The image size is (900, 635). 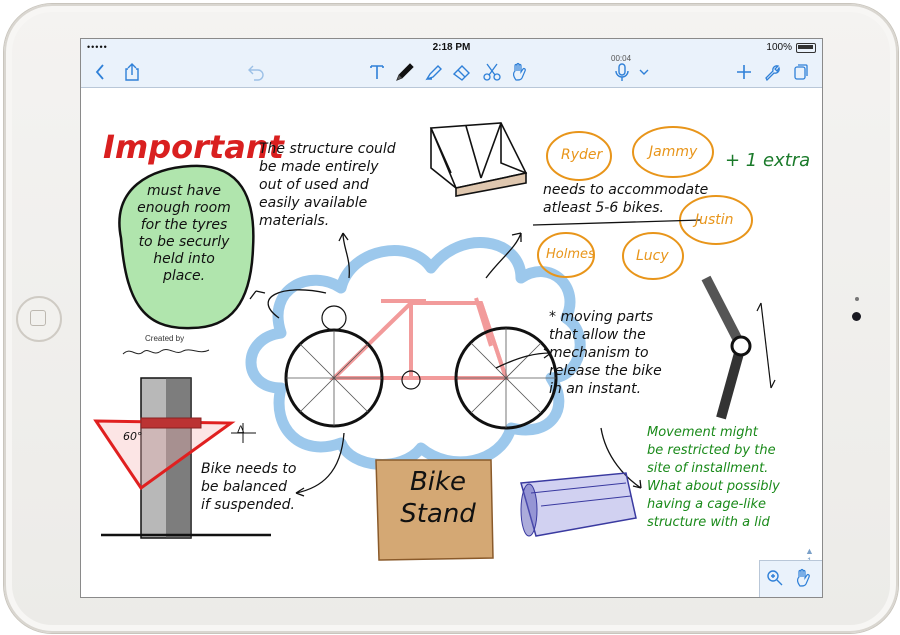 What do you see at coordinates (599, 353) in the screenshot?
I see `note-line: mechanism to` at bounding box center [599, 353].